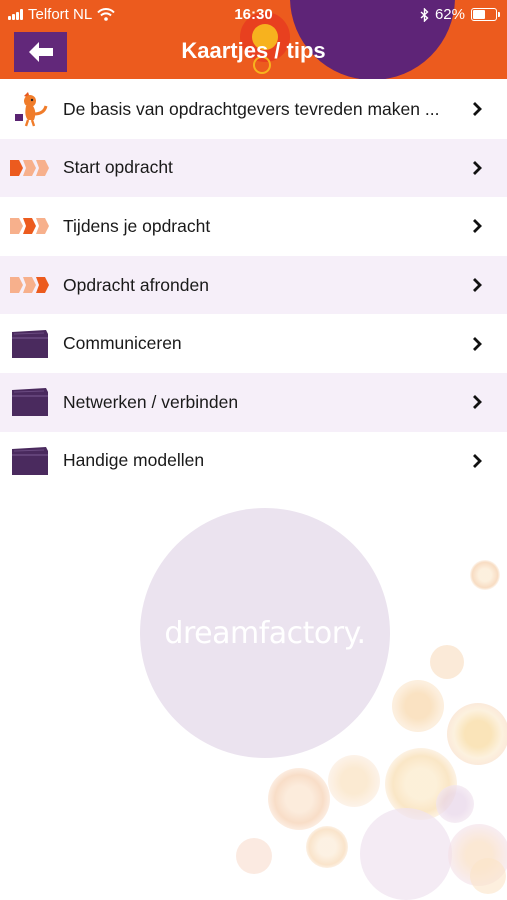  Describe the element at coordinates (30, 226) in the screenshot. I see `progress-step-2-icon` at that location.